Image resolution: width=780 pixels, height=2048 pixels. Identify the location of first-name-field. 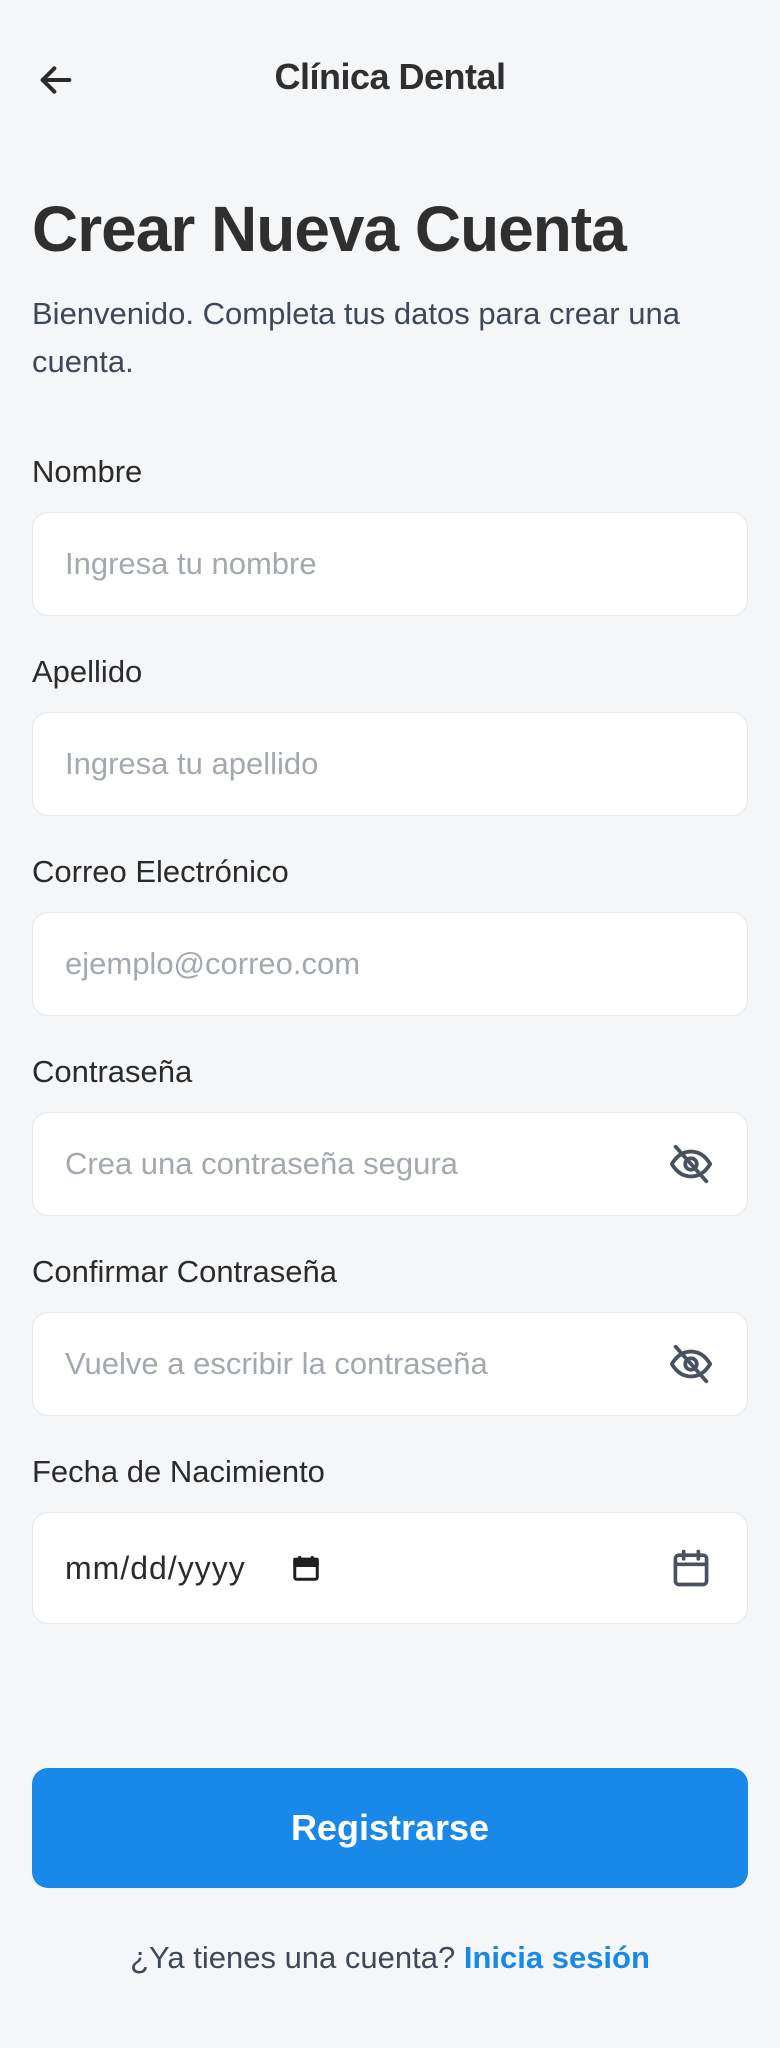
(390, 564).